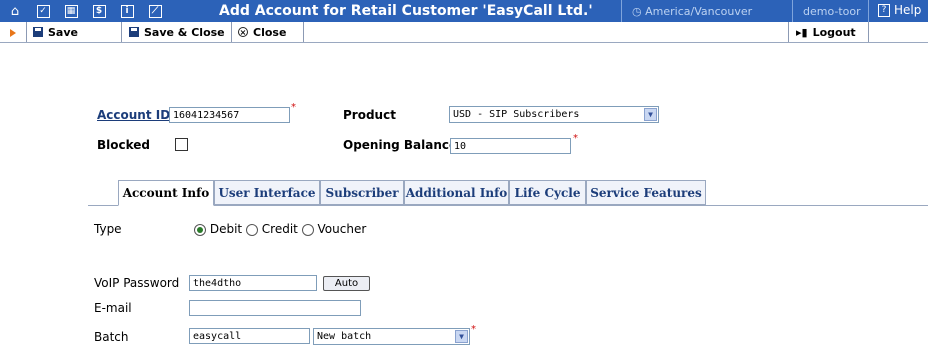  Describe the element at coordinates (369, 115) in the screenshot. I see `product-label: Product` at that location.